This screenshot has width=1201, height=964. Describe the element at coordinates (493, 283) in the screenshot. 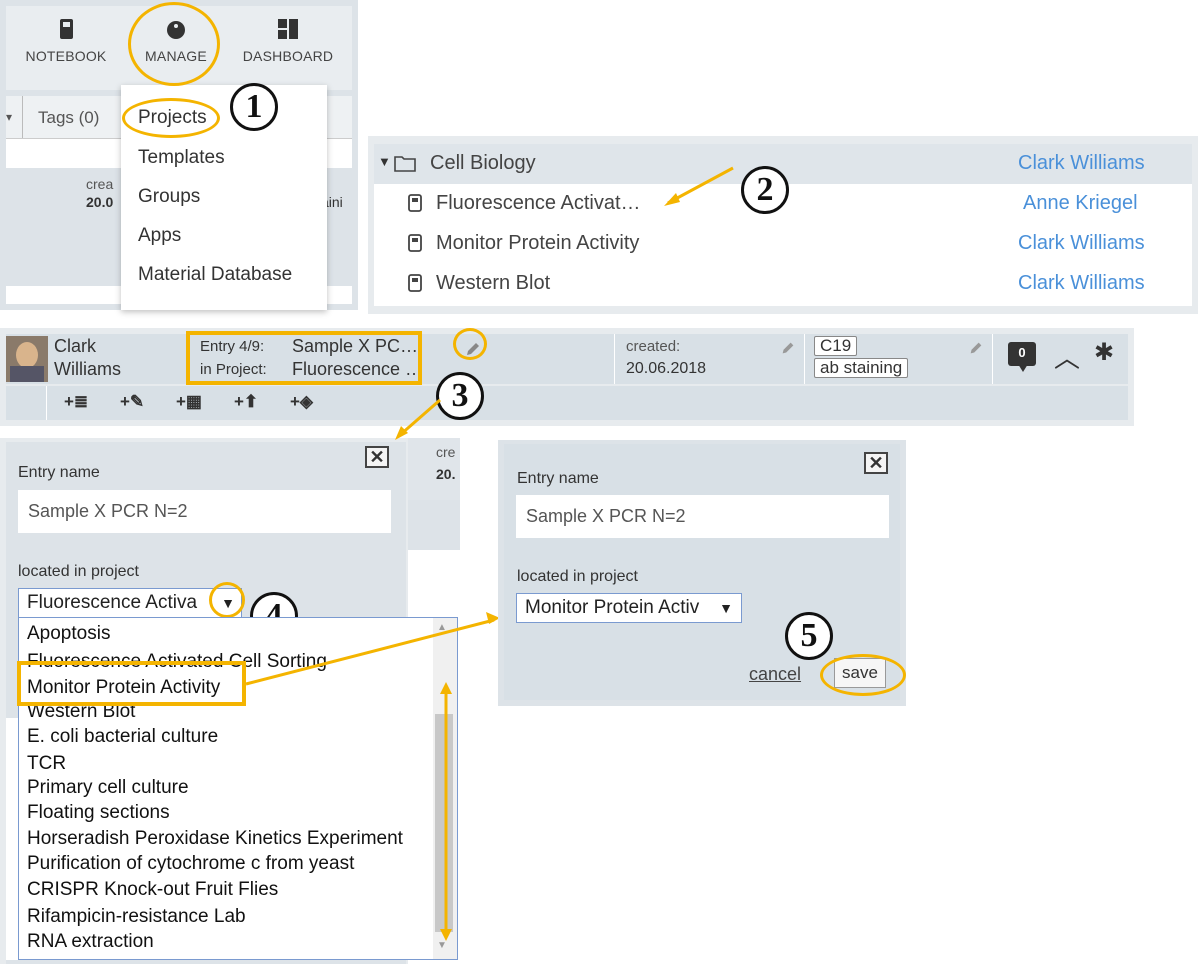

I see `project-name: Western Blot` at that location.